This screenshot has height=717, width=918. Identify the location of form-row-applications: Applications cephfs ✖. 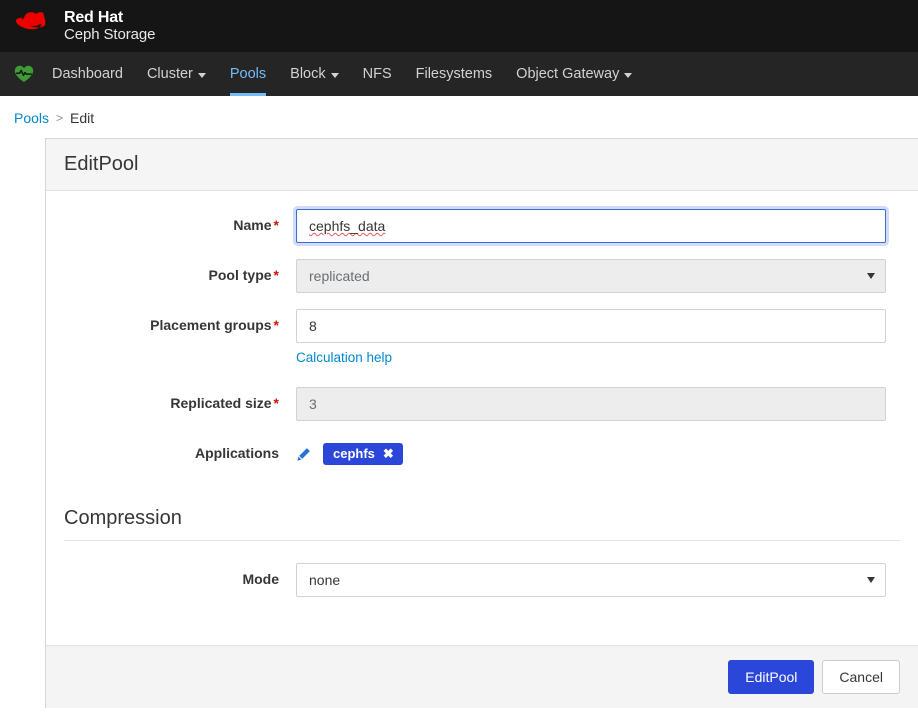
(482, 454).